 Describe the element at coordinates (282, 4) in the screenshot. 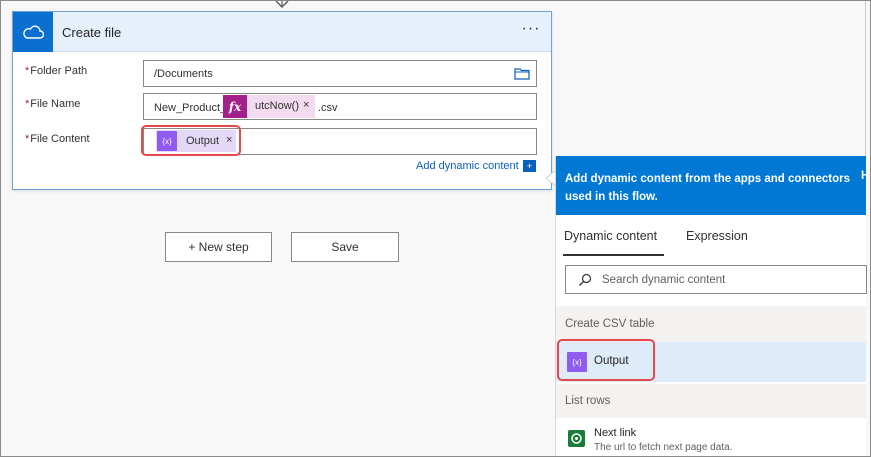

I see `connector-arrow-icon` at that location.